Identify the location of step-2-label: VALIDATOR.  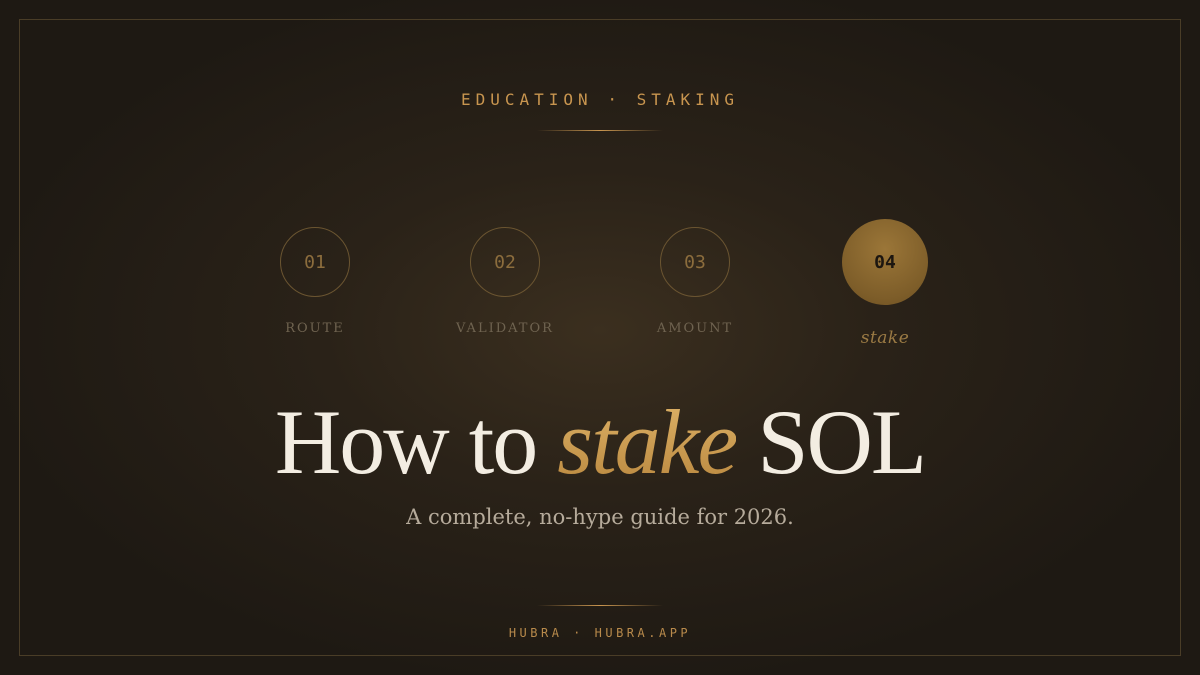
(505, 328).